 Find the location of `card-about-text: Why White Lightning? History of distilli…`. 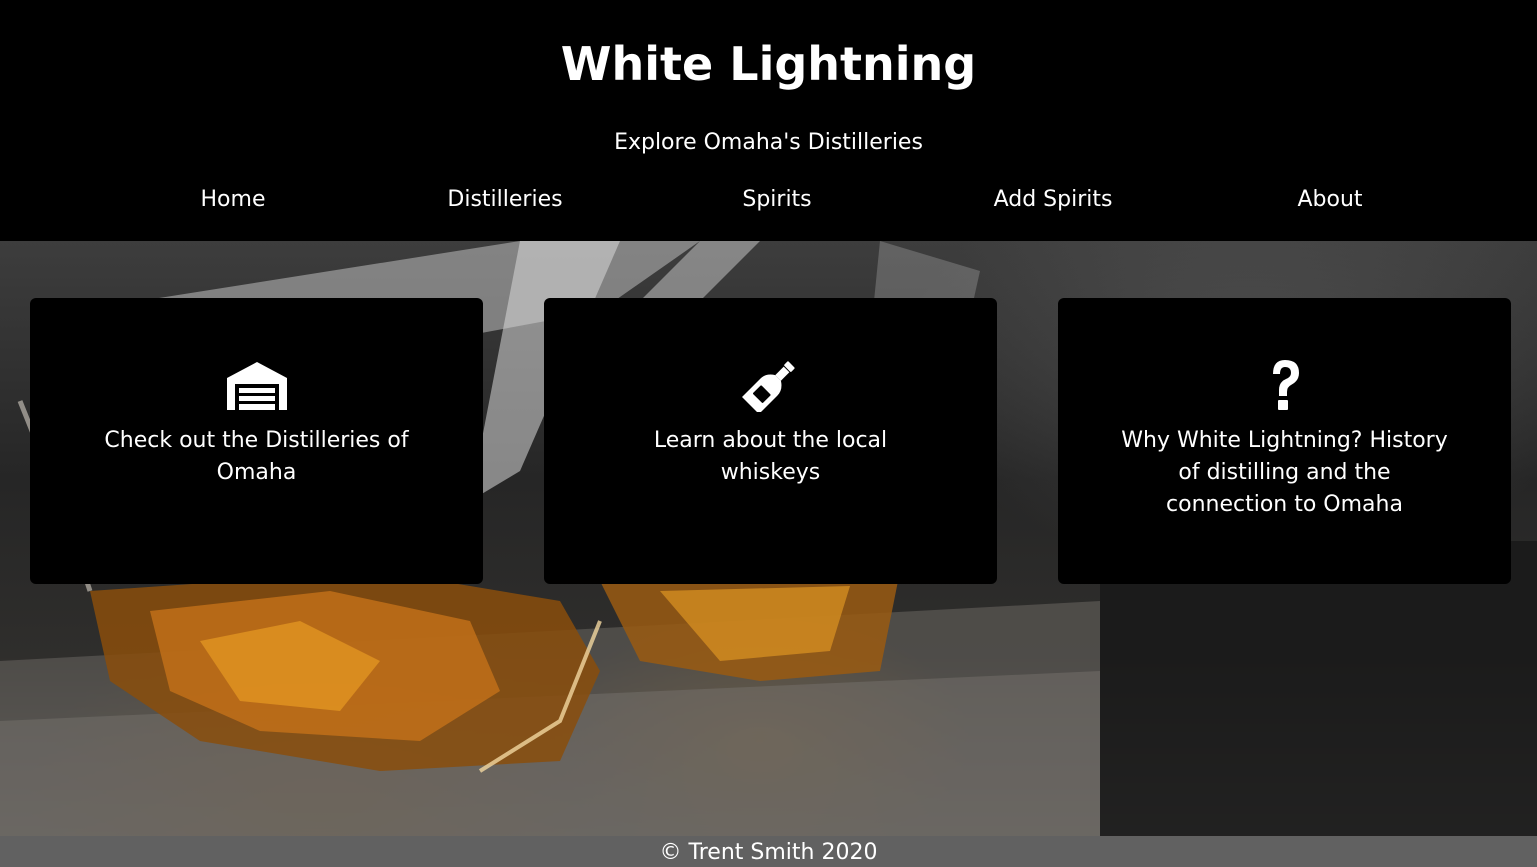

card-about-text: Why White Lightning? History of distilli… is located at coordinates (1284, 472).